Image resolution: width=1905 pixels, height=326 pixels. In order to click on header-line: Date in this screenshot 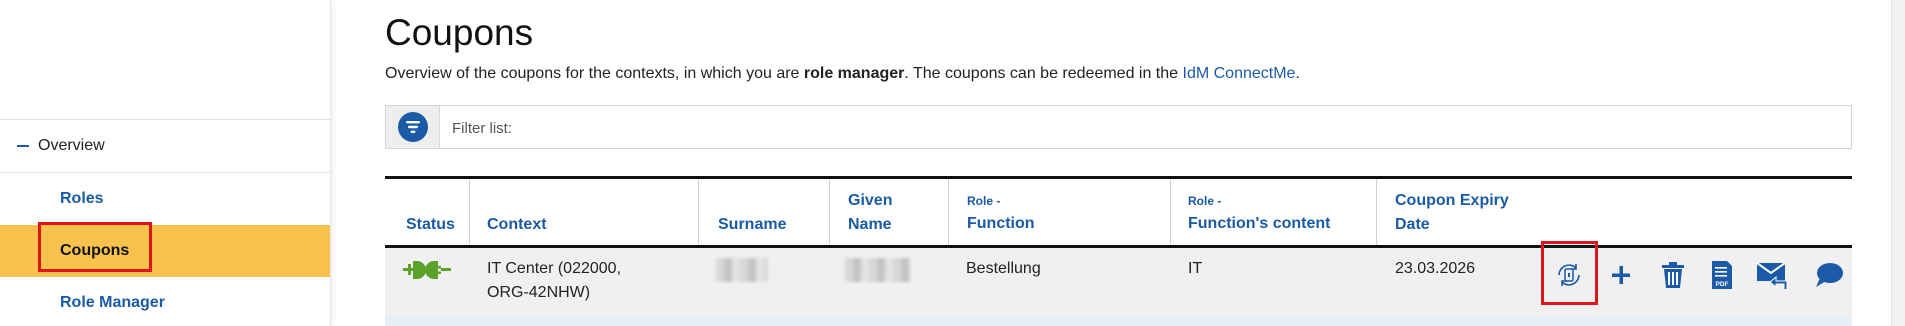, I will do `click(1412, 224)`.